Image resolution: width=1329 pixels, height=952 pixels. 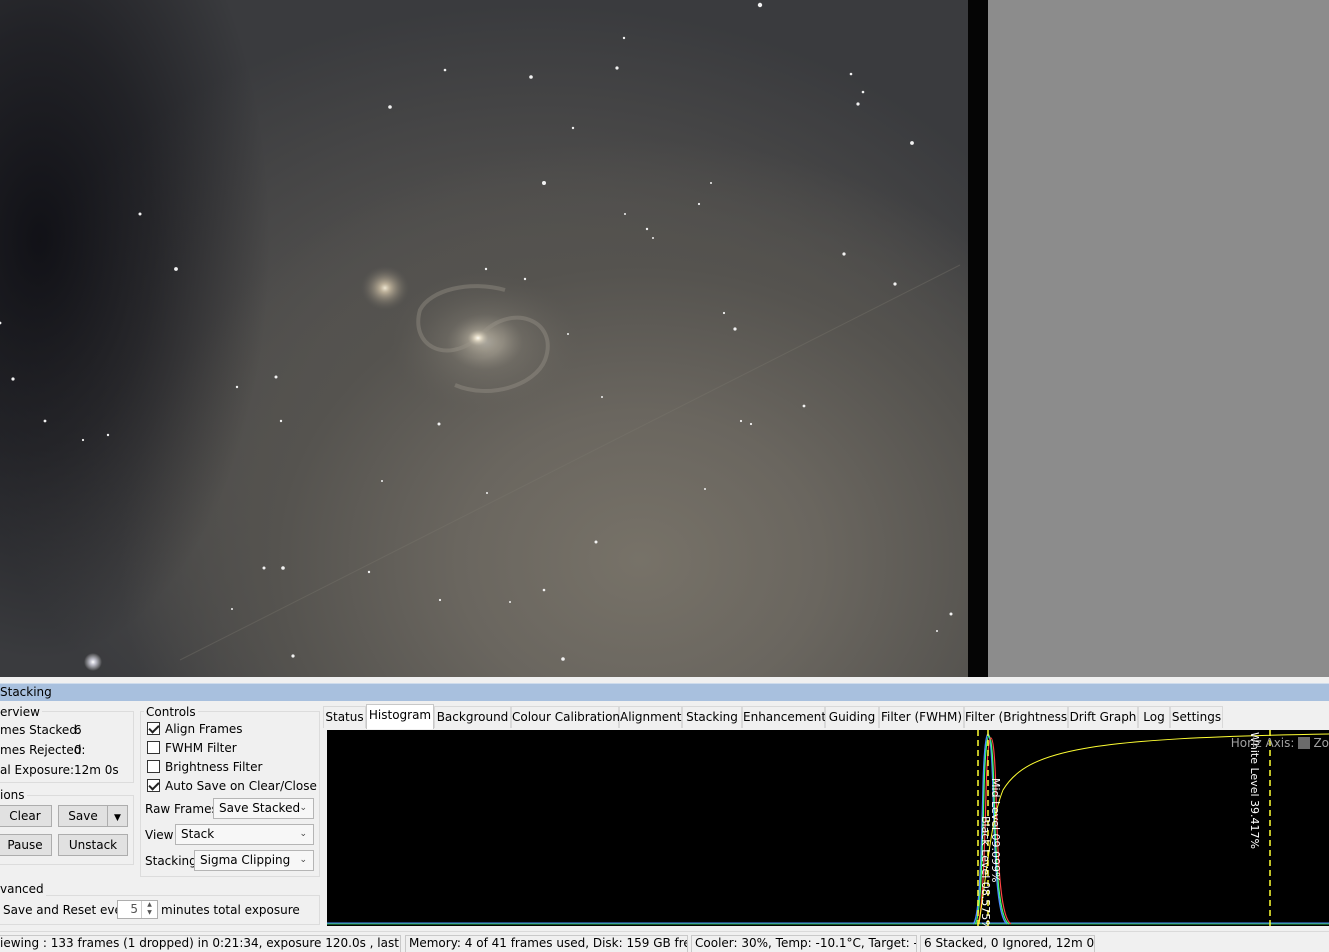 What do you see at coordinates (921, 717) in the screenshot?
I see `tab-filter-fwhm: Filter (FWHM)` at bounding box center [921, 717].